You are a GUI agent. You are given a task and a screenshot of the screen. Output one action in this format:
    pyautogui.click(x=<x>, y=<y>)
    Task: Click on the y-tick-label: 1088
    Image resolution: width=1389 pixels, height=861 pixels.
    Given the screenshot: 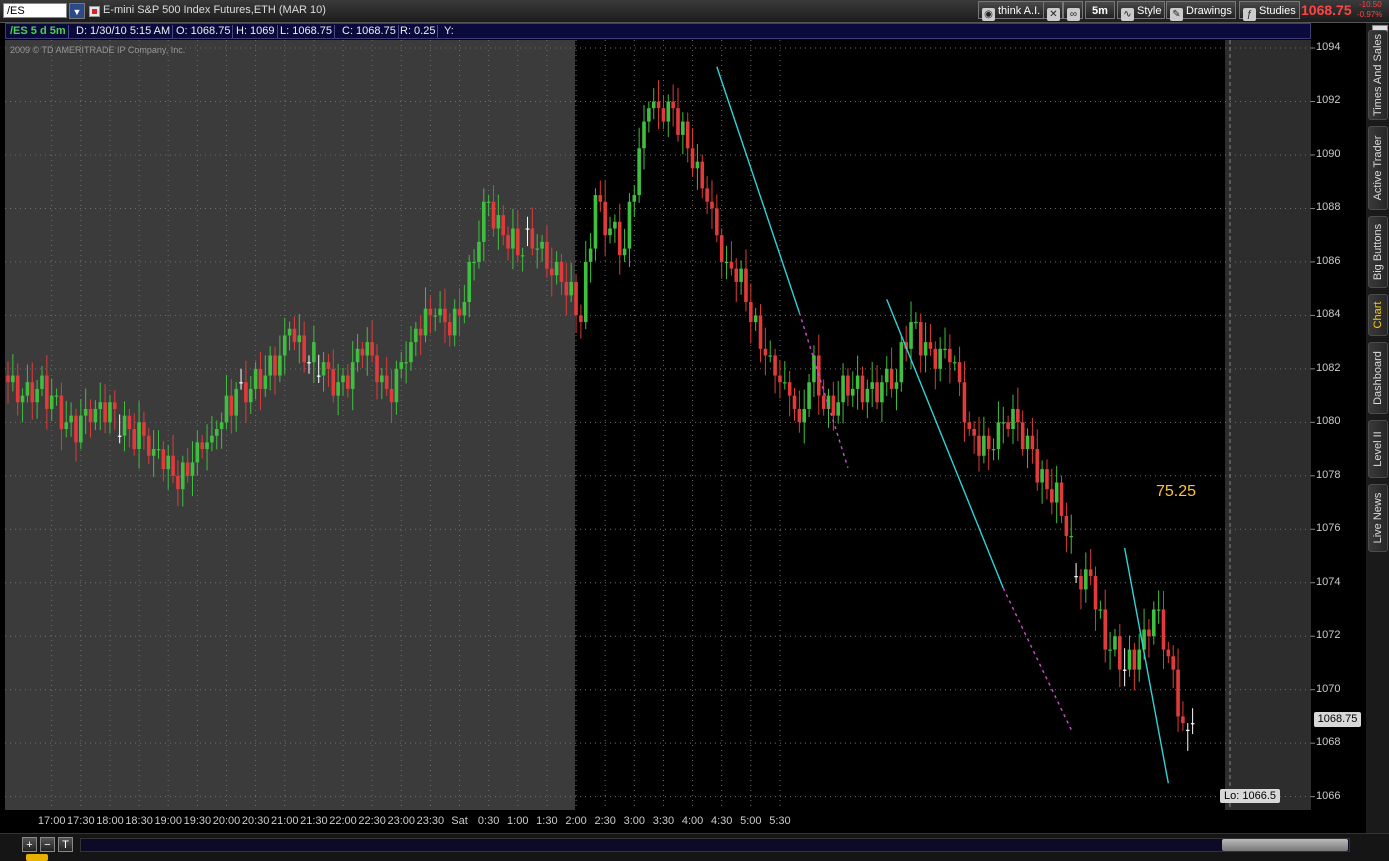 What is the action you would take?
    pyautogui.click(x=1328, y=207)
    